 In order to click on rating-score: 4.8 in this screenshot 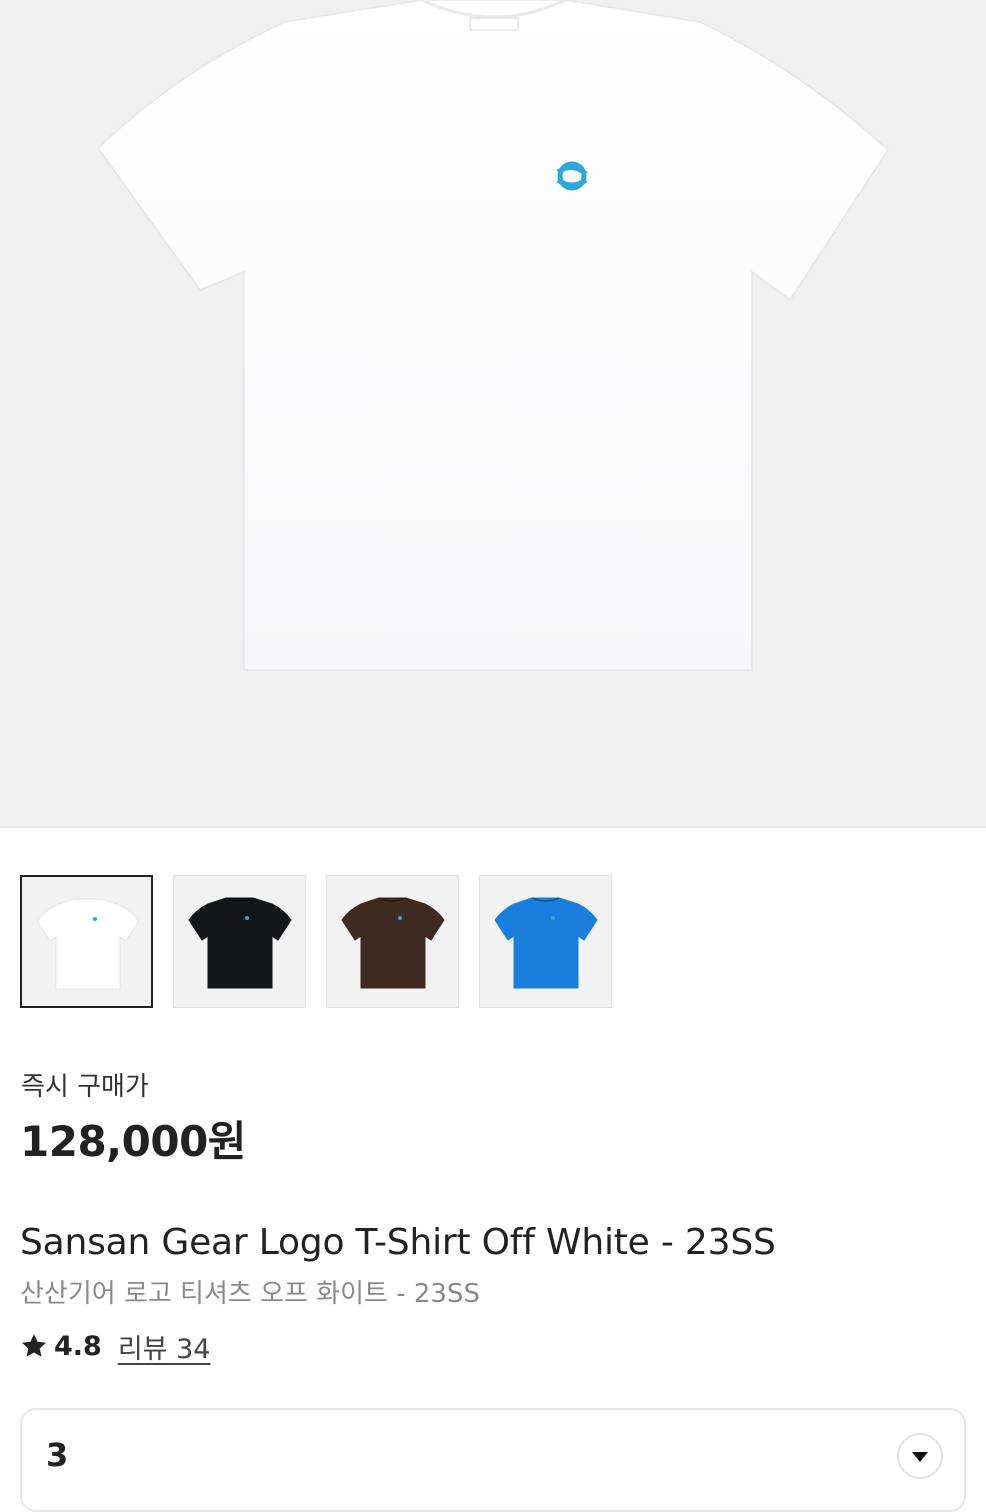, I will do `click(78, 1346)`.